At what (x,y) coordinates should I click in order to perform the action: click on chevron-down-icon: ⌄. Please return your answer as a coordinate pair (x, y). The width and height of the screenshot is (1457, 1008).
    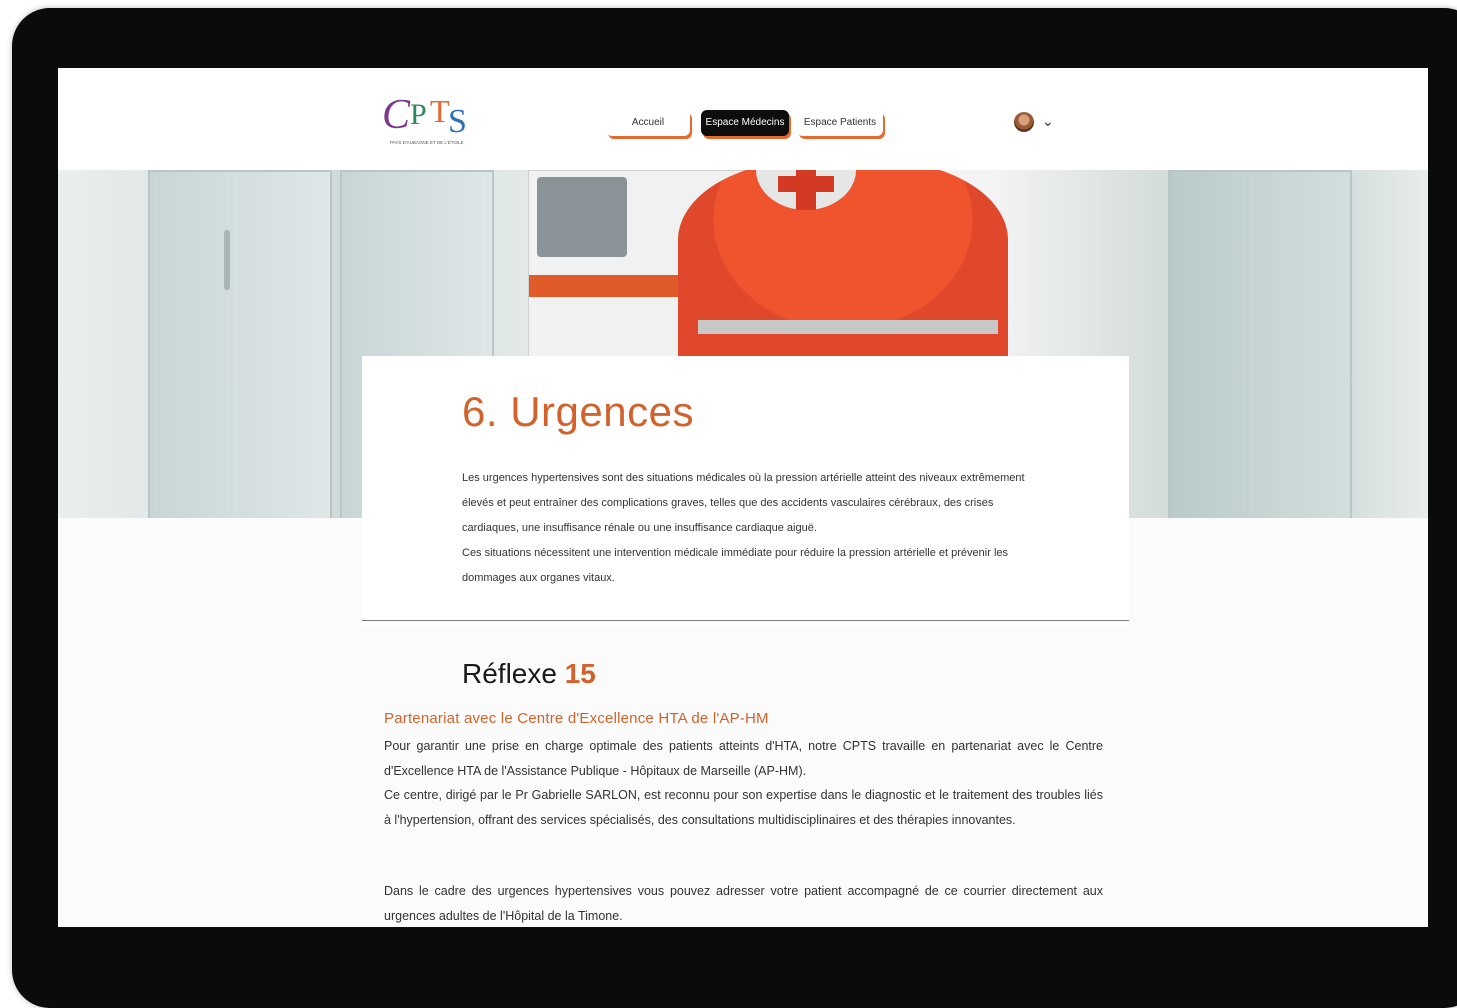
    Looking at the image, I should click on (1048, 121).